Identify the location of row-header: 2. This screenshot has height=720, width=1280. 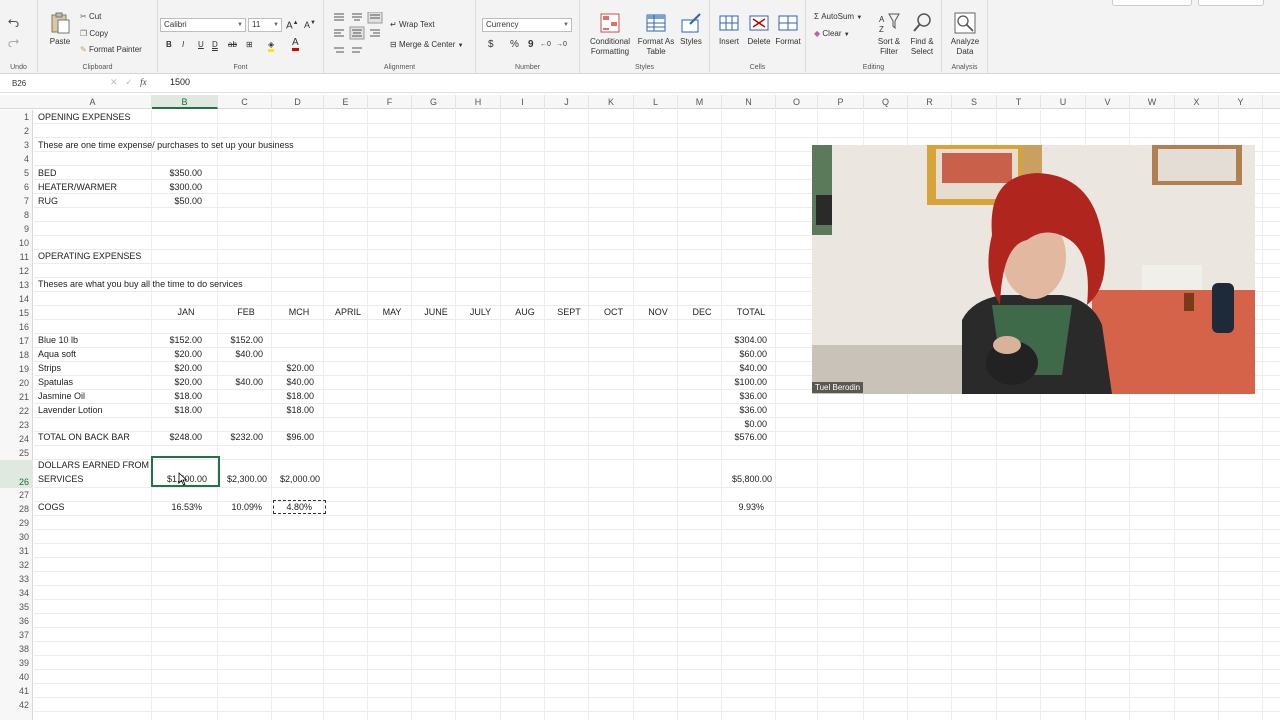
(16, 131).